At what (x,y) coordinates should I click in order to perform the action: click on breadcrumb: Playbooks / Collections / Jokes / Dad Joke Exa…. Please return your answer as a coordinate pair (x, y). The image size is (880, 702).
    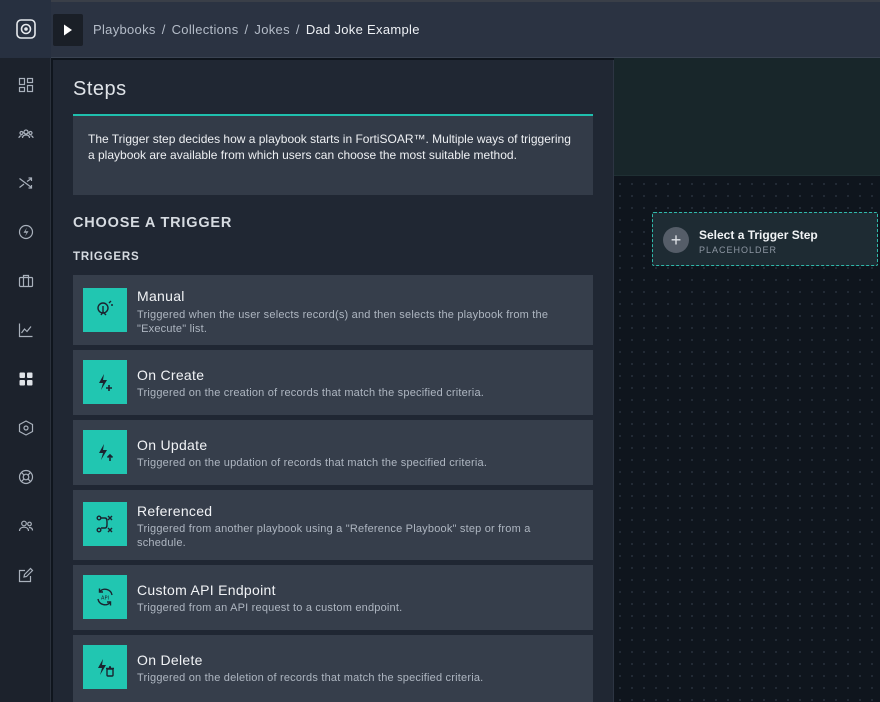
    Looking at the image, I should click on (256, 29).